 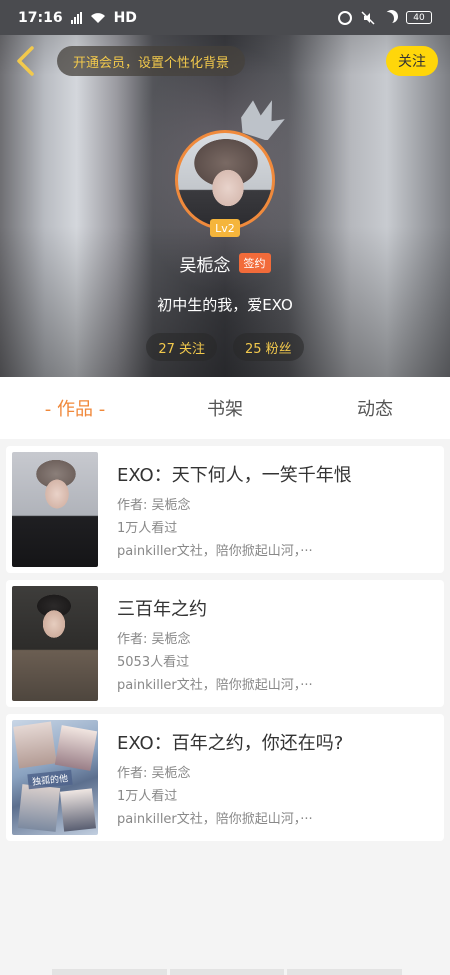 I want to click on stats-row: 27 关注 25 粉丝, so click(x=225, y=347).